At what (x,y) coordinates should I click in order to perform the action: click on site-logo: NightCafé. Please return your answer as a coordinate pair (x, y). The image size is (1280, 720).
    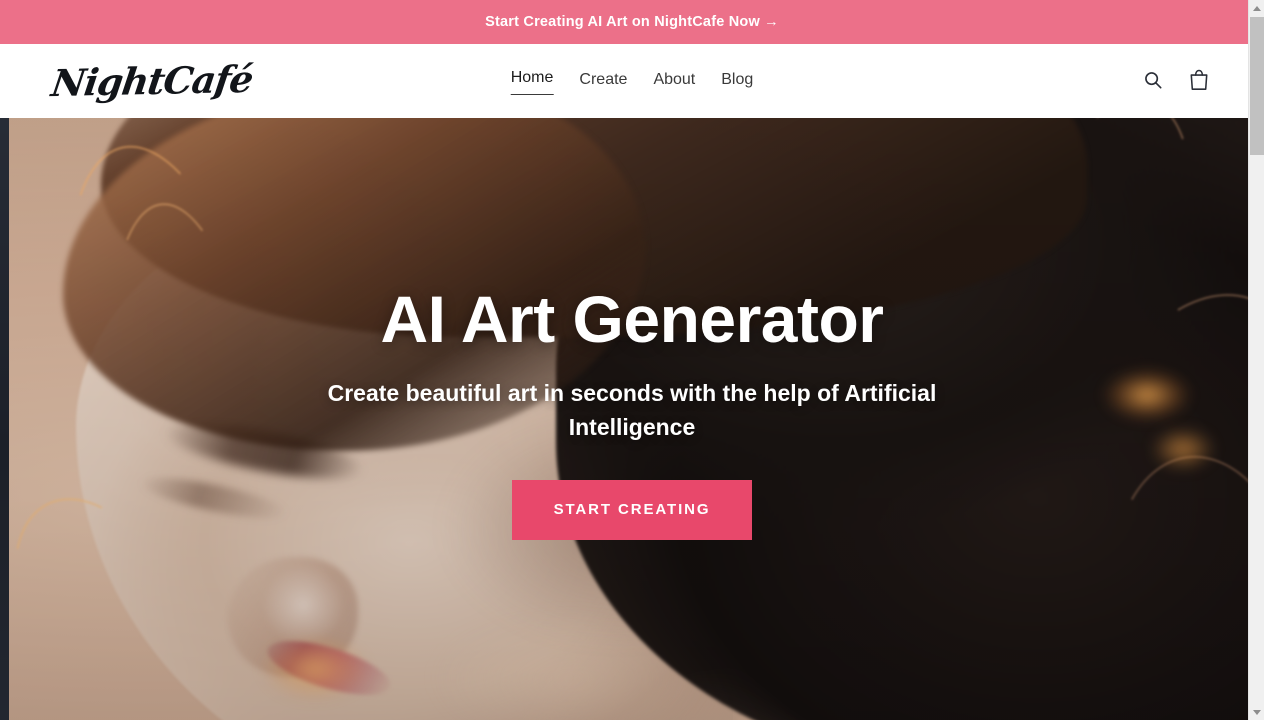
    Looking at the image, I should click on (152, 80).